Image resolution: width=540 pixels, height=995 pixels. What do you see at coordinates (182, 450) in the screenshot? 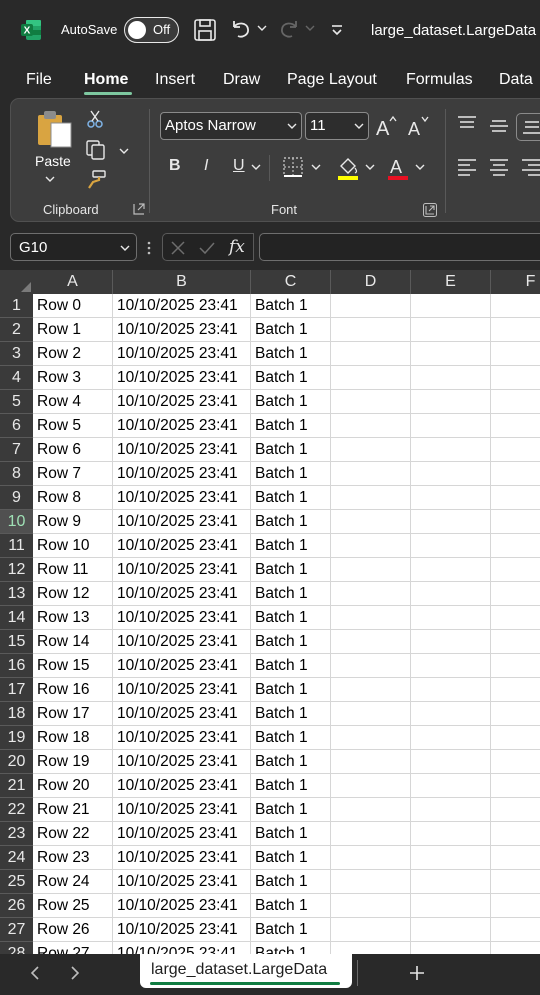
I see `cell-b7: 10/10/2025 23:41` at bounding box center [182, 450].